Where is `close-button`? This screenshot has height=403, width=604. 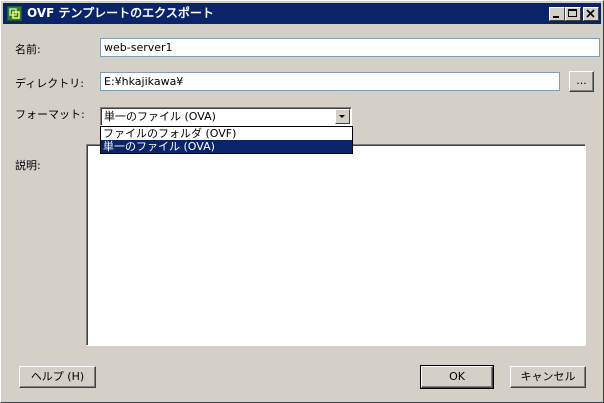
close-button is located at coordinates (591, 14).